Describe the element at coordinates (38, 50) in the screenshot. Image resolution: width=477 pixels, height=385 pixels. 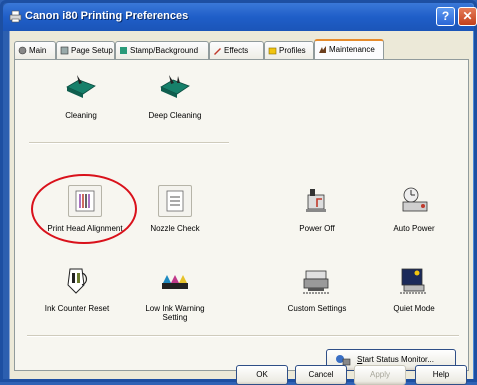
I see `tab-label: Main` at that location.